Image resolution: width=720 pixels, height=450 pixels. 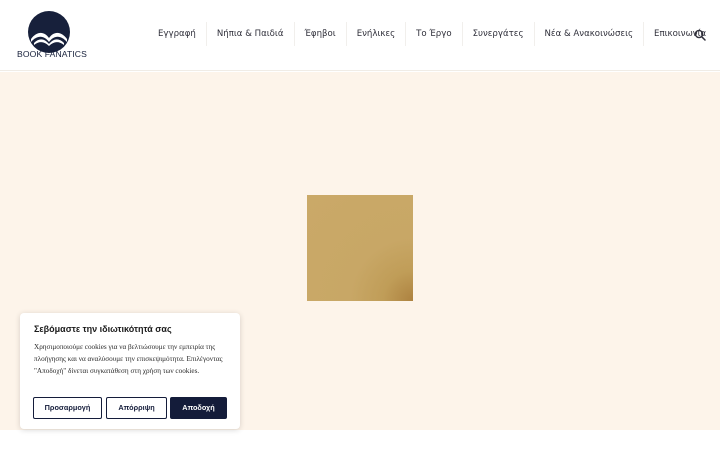 I want to click on nav-item-toddlers-kids: Νήπια & Παιδιά, so click(x=249, y=34).